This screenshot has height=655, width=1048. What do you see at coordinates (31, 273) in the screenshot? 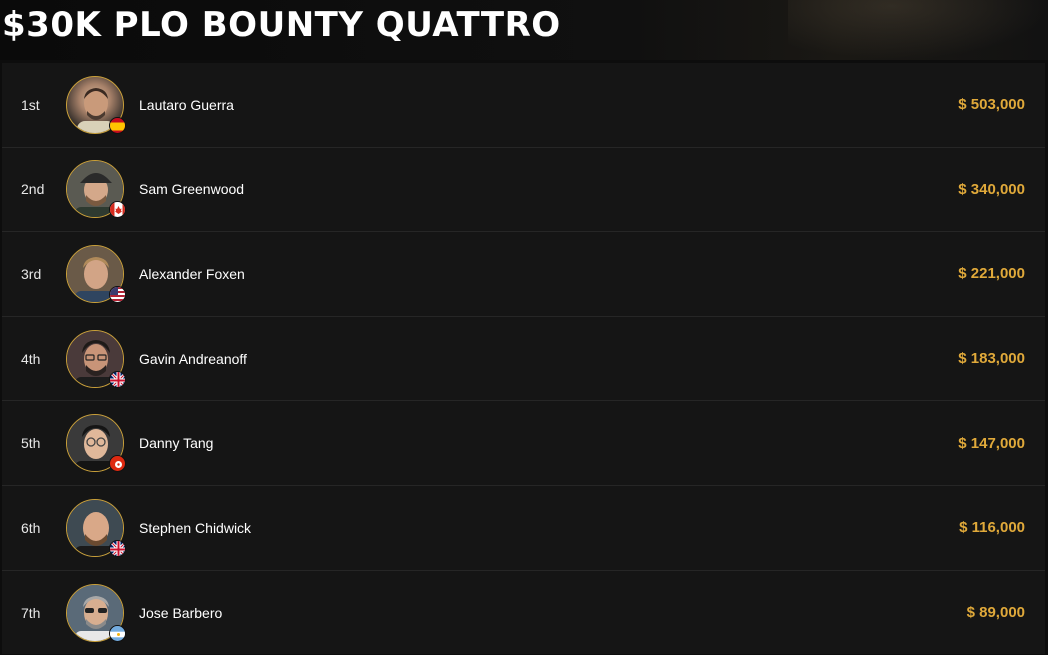
I see `rank-label: 3rd` at bounding box center [31, 273].